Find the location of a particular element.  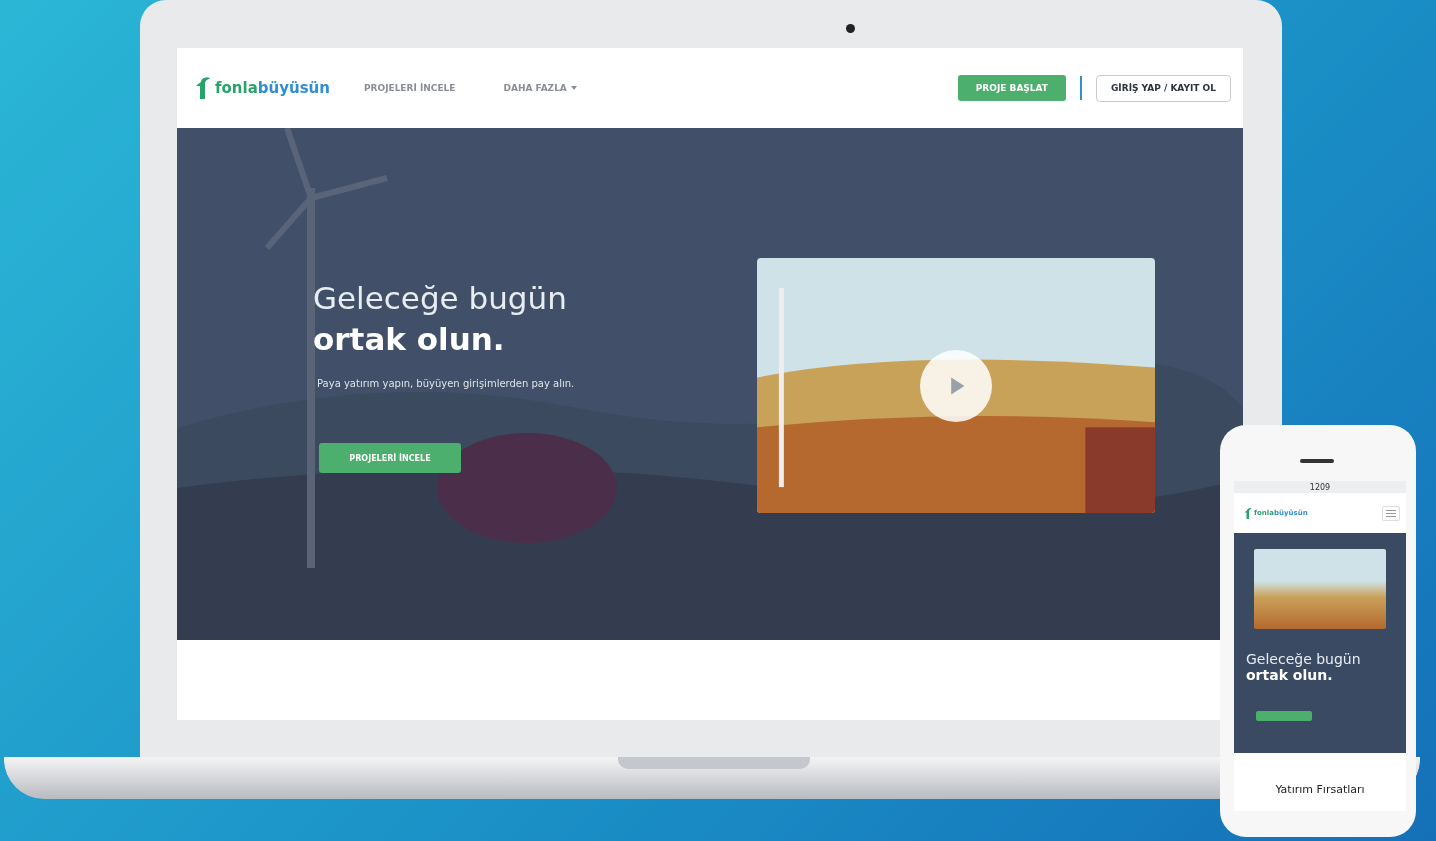

menu-icon is located at coordinates (1391, 513).